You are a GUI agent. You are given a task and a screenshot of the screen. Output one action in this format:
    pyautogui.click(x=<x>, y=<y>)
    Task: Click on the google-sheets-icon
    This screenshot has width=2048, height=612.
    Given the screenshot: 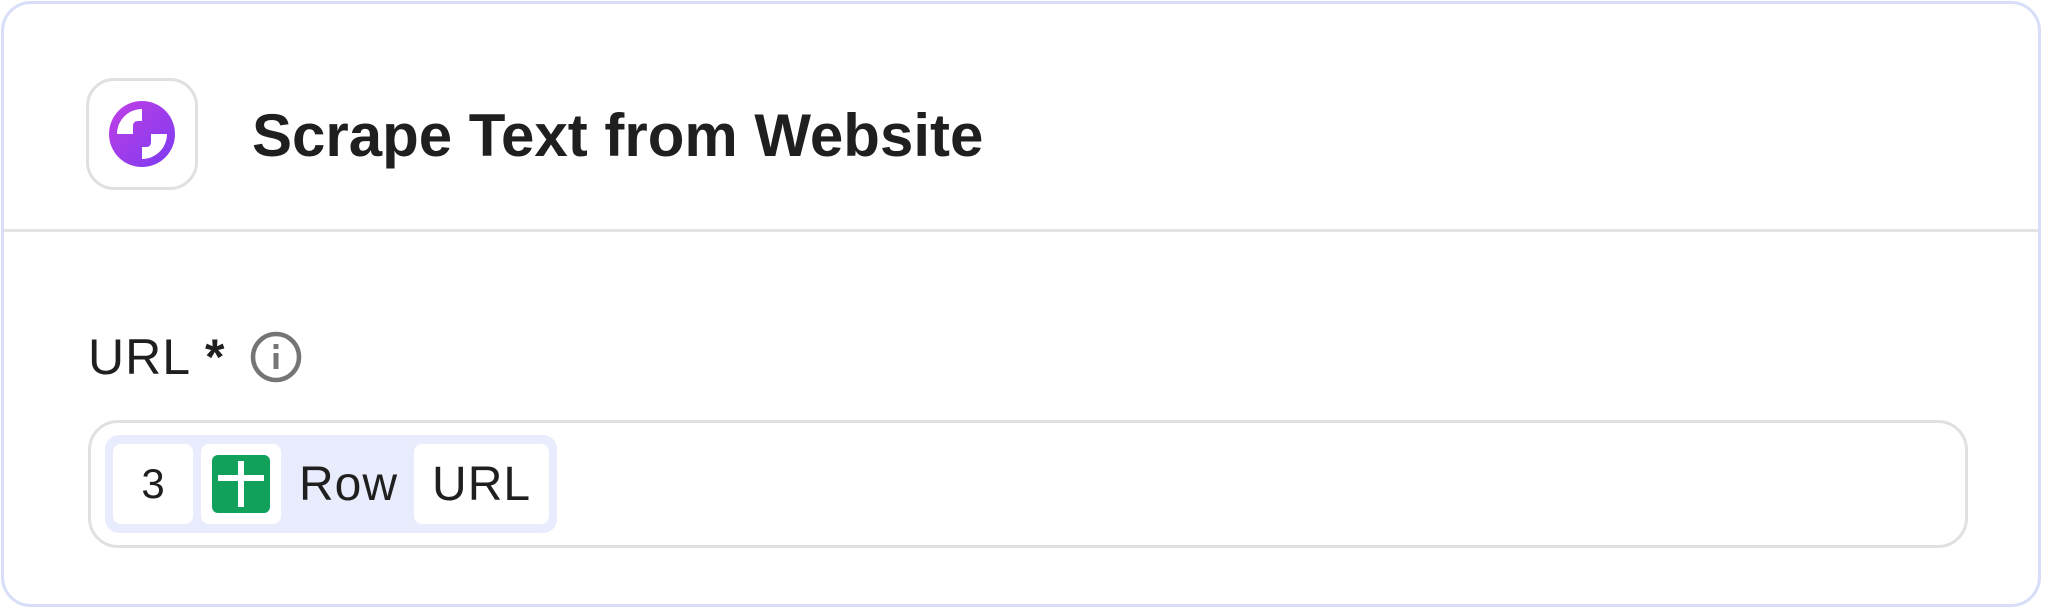 What is the action you would take?
    pyautogui.click(x=241, y=484)
    